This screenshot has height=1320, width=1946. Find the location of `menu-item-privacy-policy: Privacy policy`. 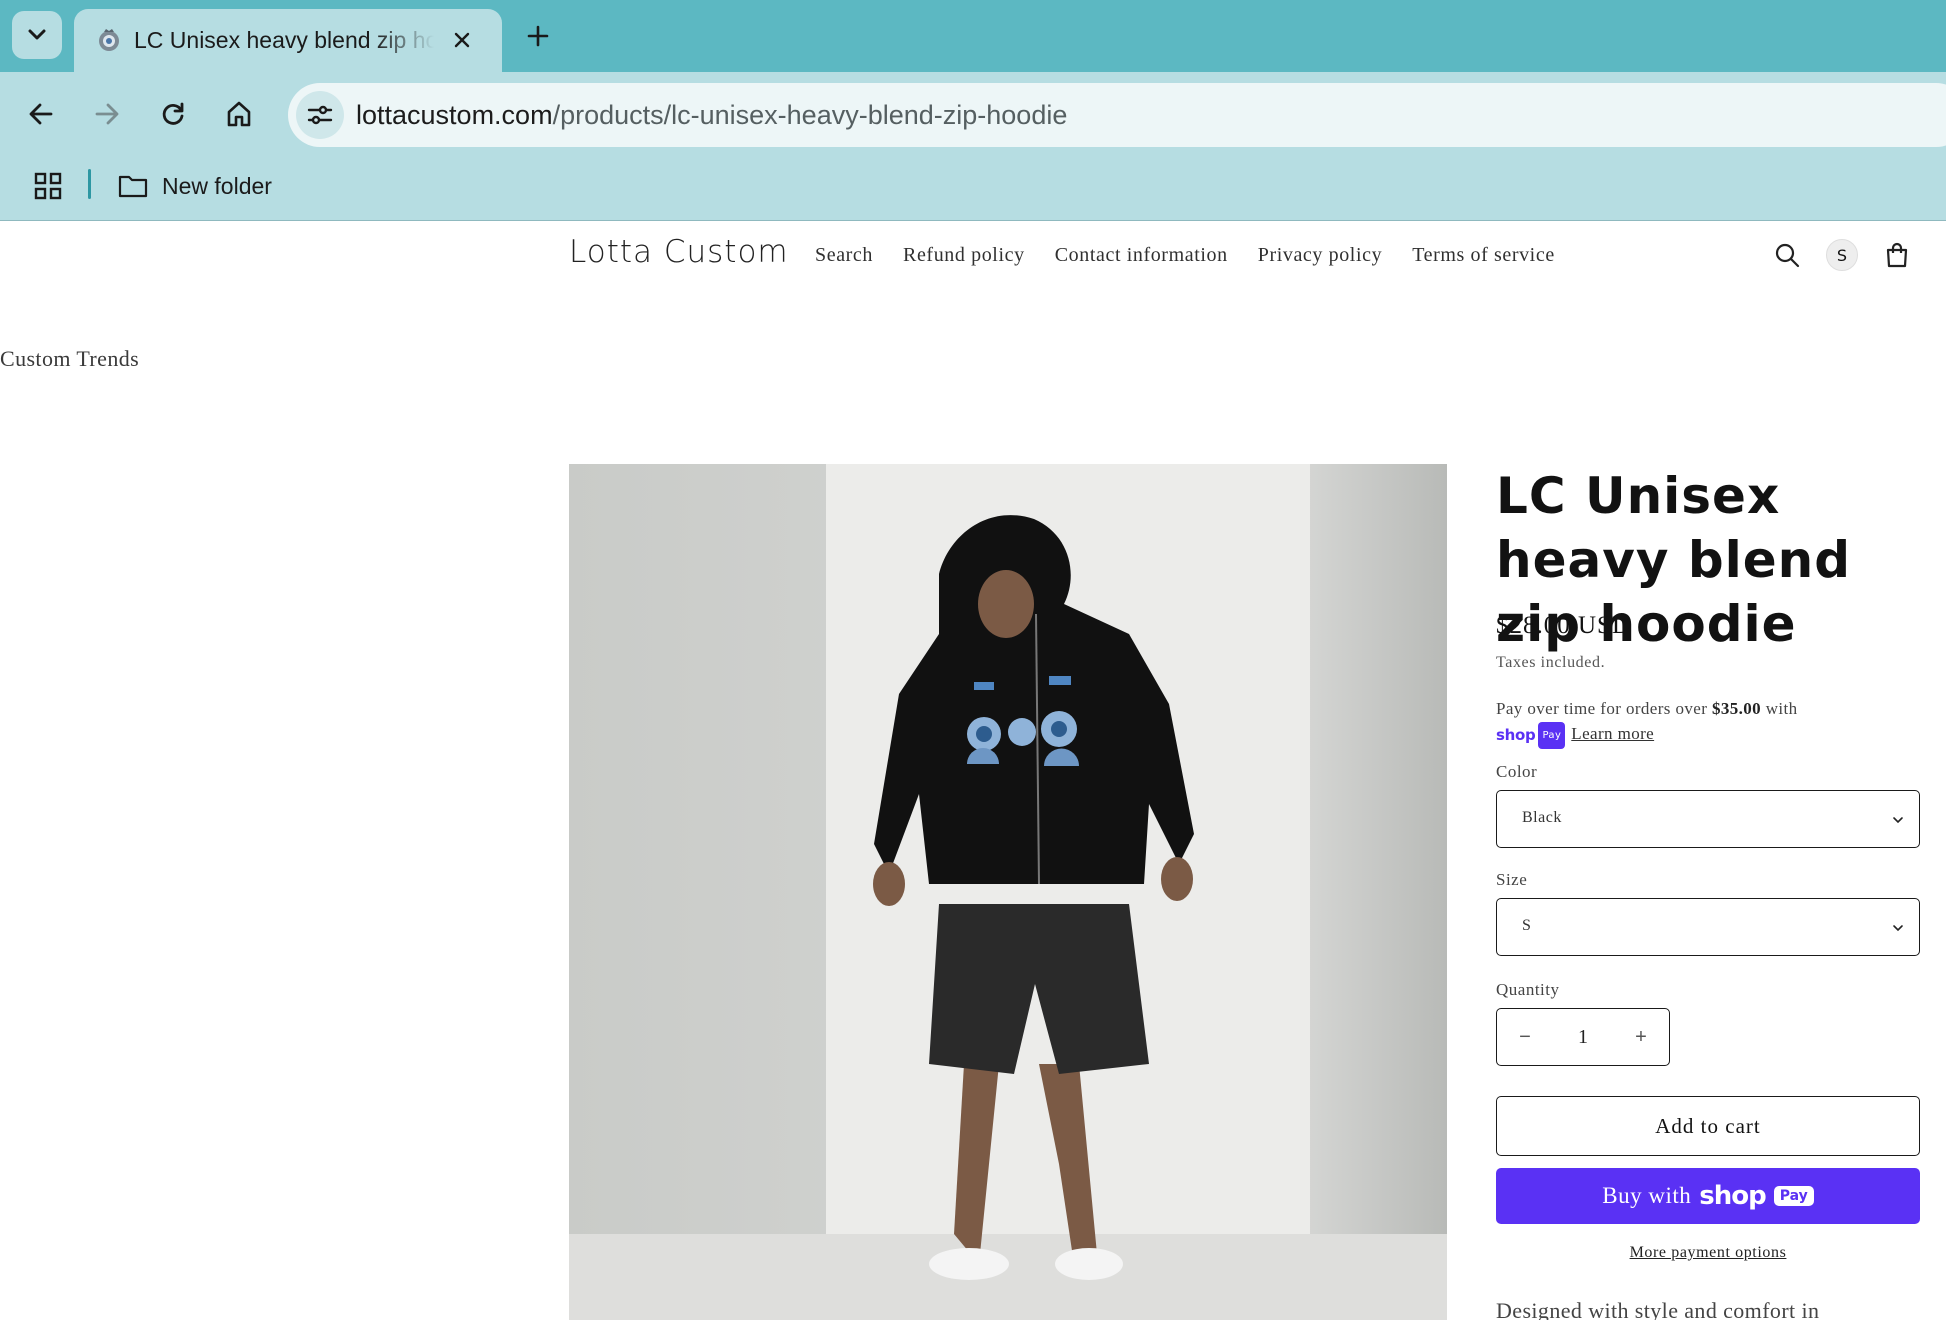

menu-item-privacy-policy: Privacy policy is located at coordinates (1320, 255).